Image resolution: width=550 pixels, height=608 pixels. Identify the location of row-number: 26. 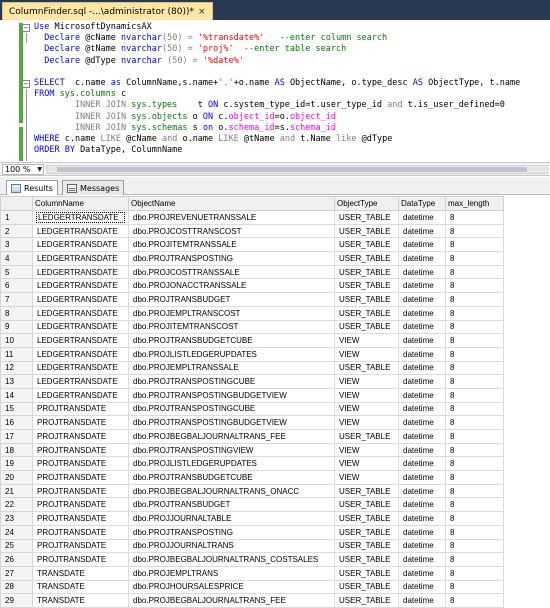
(16, 559).